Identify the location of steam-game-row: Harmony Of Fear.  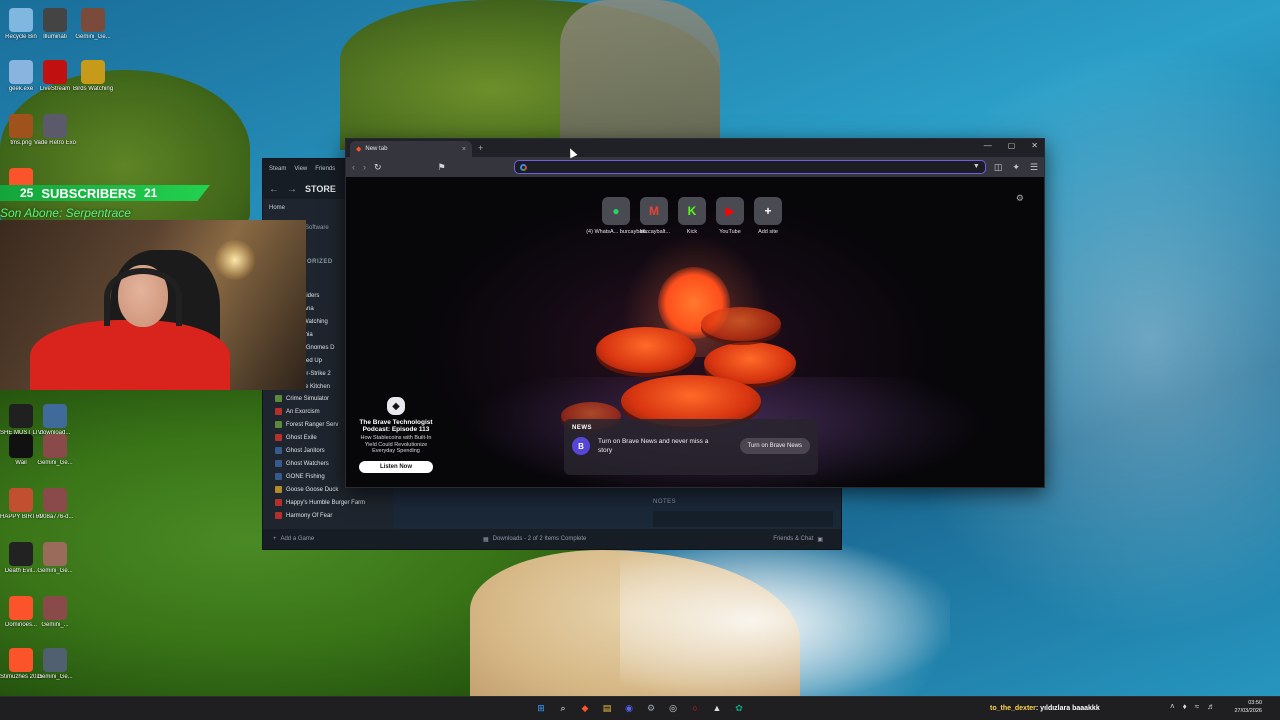
(334, 515).